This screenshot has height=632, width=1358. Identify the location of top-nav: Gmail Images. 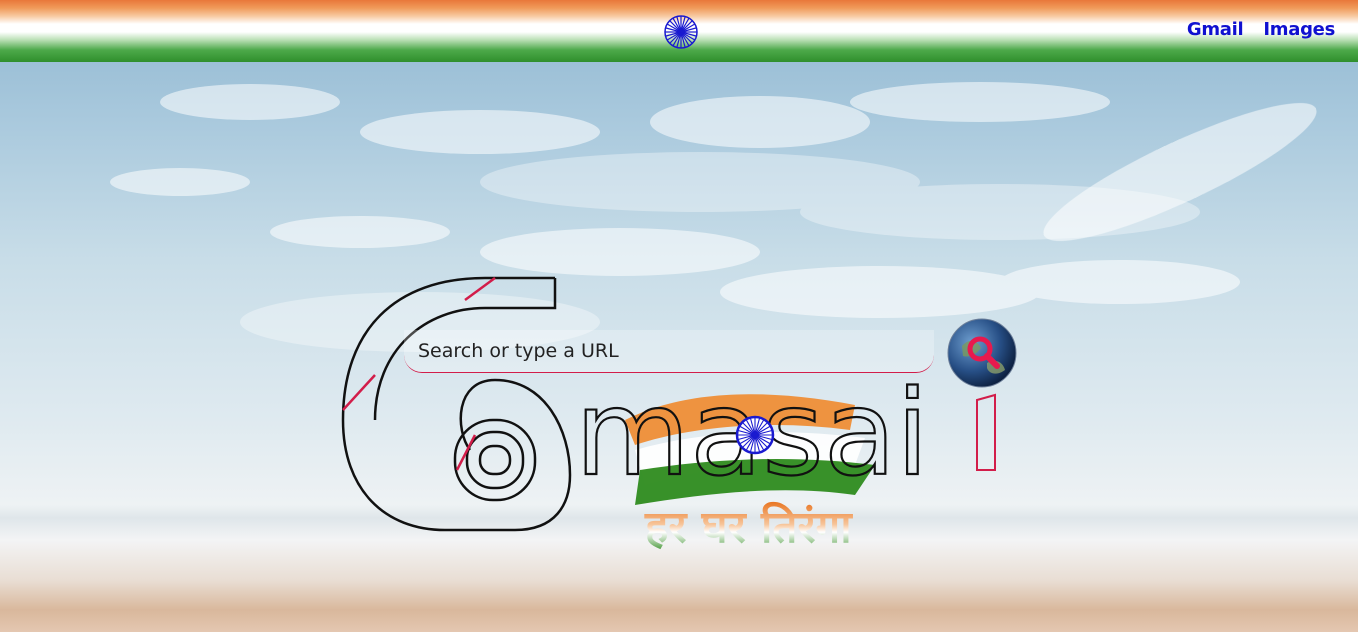
(1261, 29).